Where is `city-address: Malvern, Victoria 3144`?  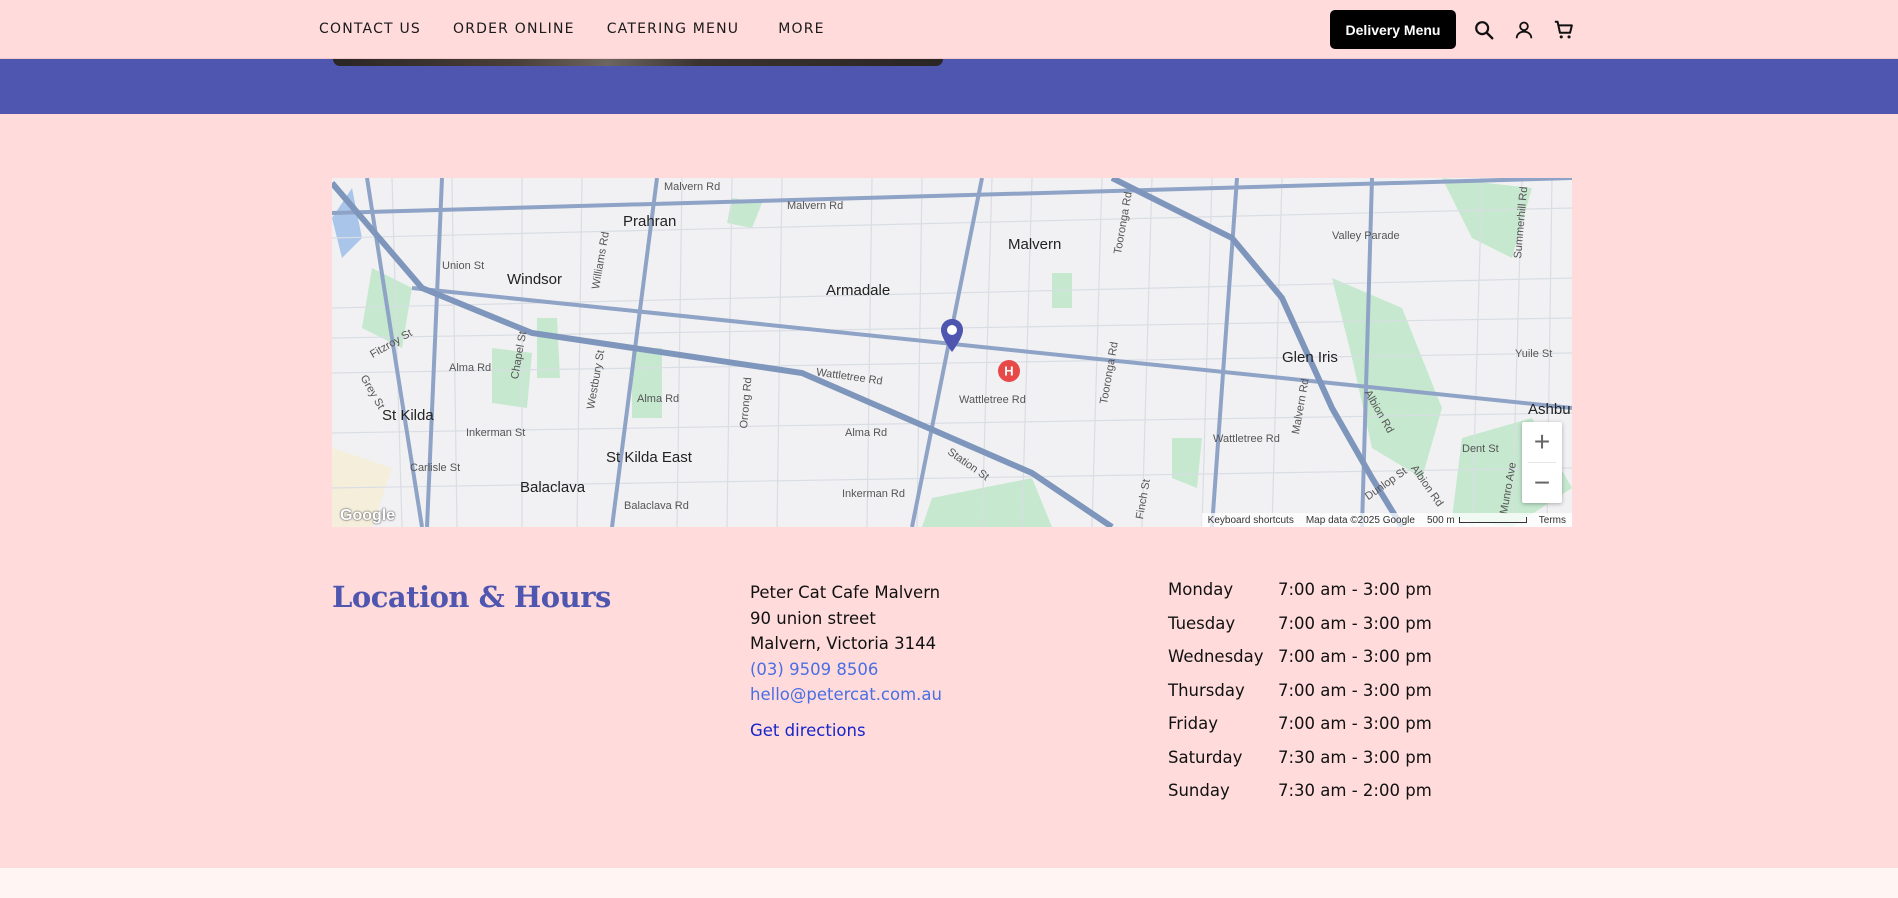 city-address: Malvern, Victoria 3144 is located at coordinates (843, 643).